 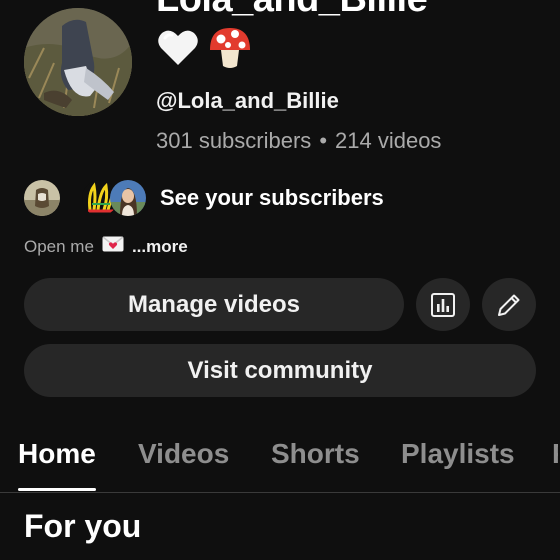 I want to click on channel-name-emojis, so click(x=205, y=48).